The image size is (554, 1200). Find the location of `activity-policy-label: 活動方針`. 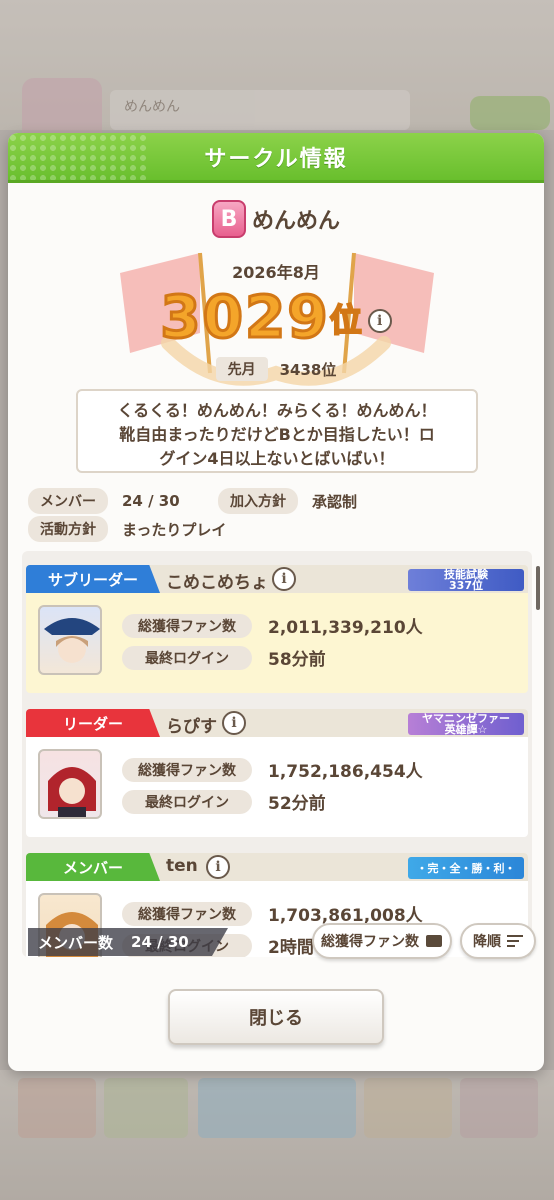

activity-policy-label: 活動方針 is located at coordinates (68, 529).